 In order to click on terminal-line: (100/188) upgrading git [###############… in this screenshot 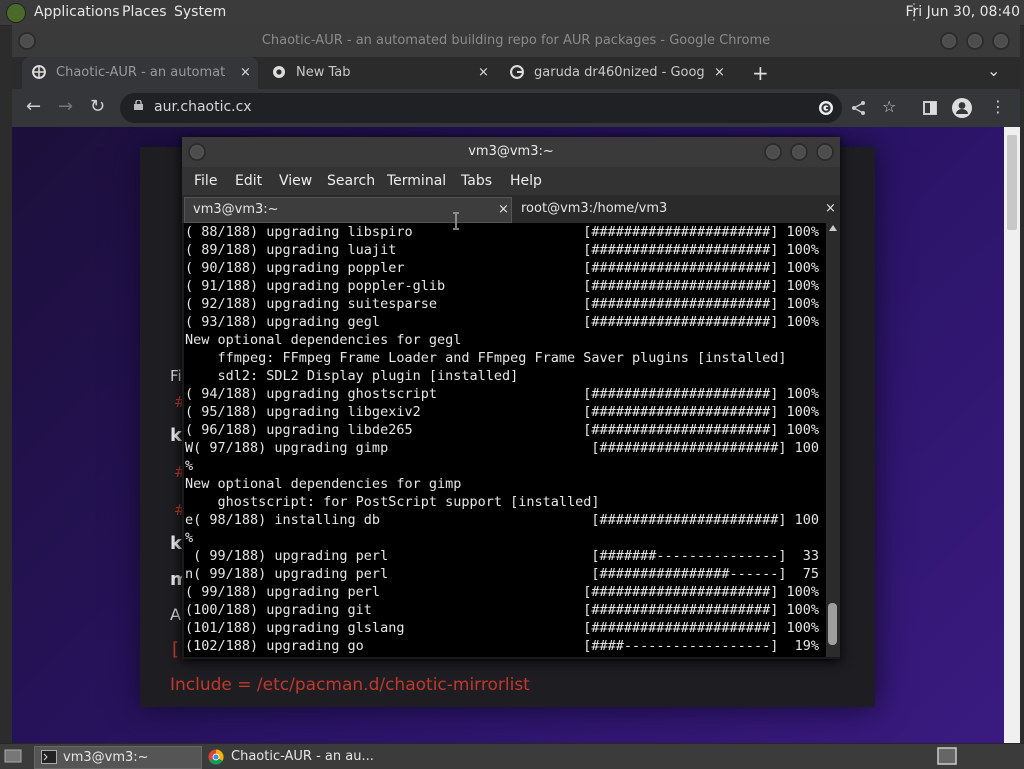, I will do `click(502, 610)`.